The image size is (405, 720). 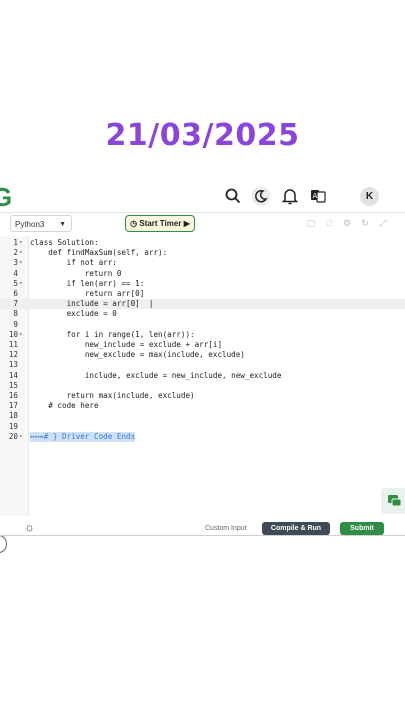 I want to click on search-icon, so click(x=233, y=196).